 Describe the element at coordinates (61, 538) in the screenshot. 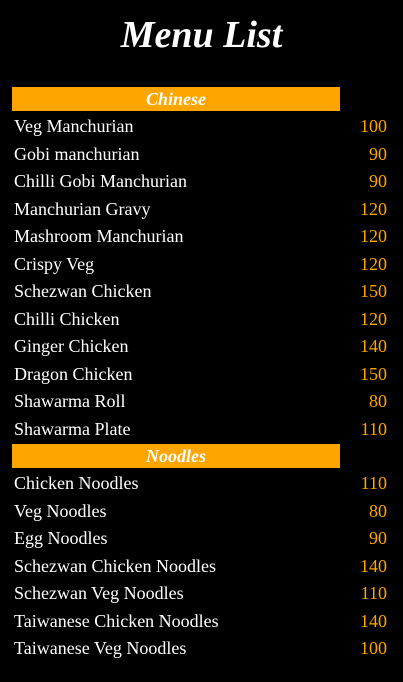

I see `item-name: Egg Noodles` at that location.